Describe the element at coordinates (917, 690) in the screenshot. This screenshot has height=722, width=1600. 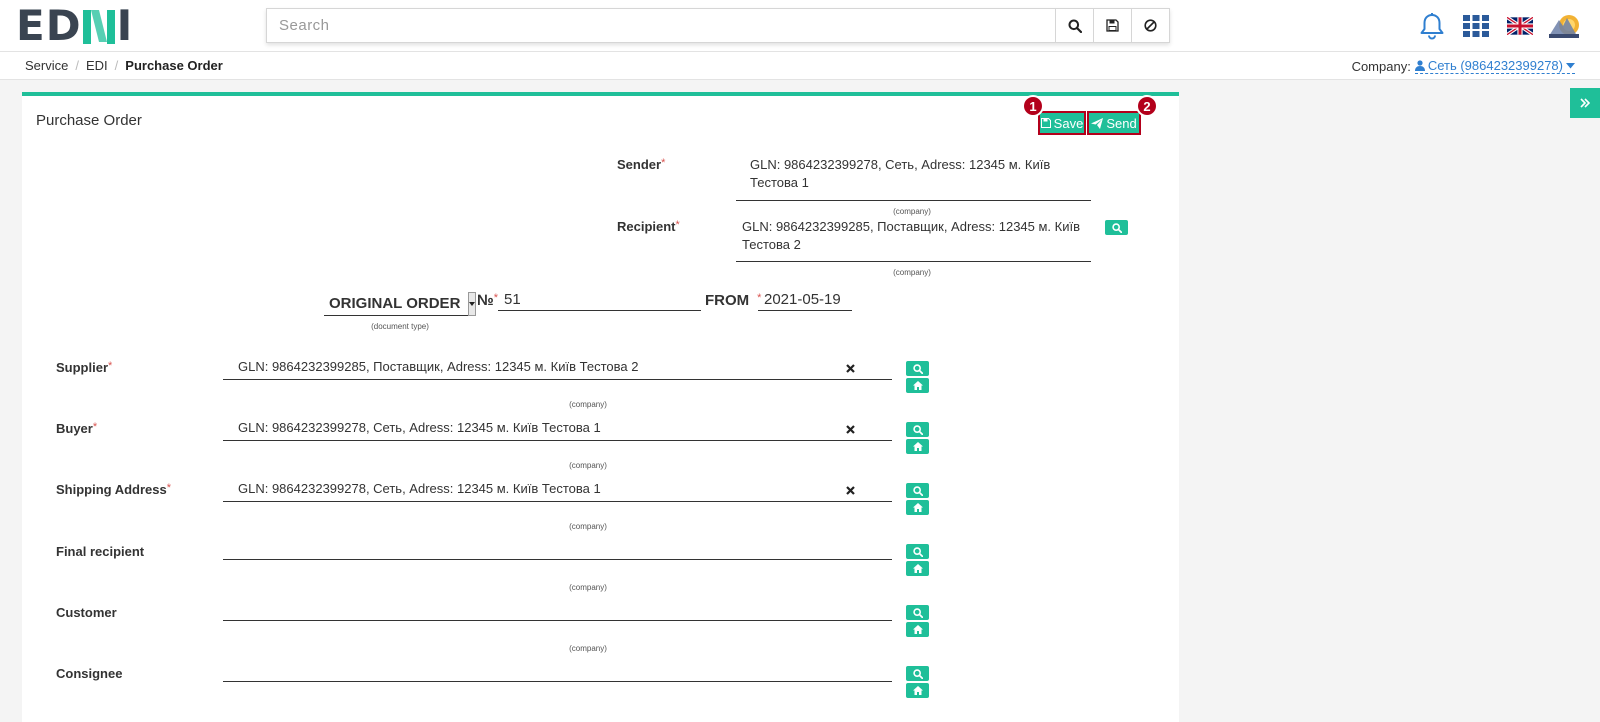
I see `consignee-home-button` at that location.